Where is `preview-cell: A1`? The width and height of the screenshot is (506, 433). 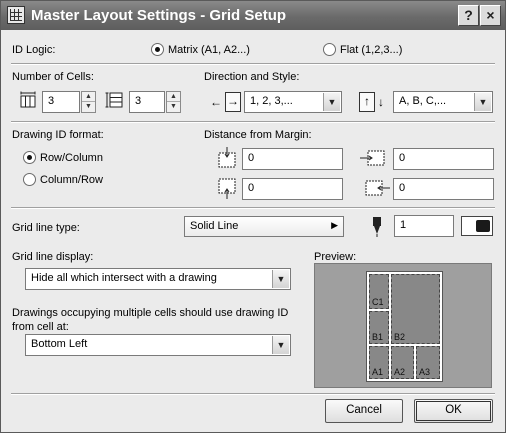
preview-cell: A1 is located at coordinates (379, 362).